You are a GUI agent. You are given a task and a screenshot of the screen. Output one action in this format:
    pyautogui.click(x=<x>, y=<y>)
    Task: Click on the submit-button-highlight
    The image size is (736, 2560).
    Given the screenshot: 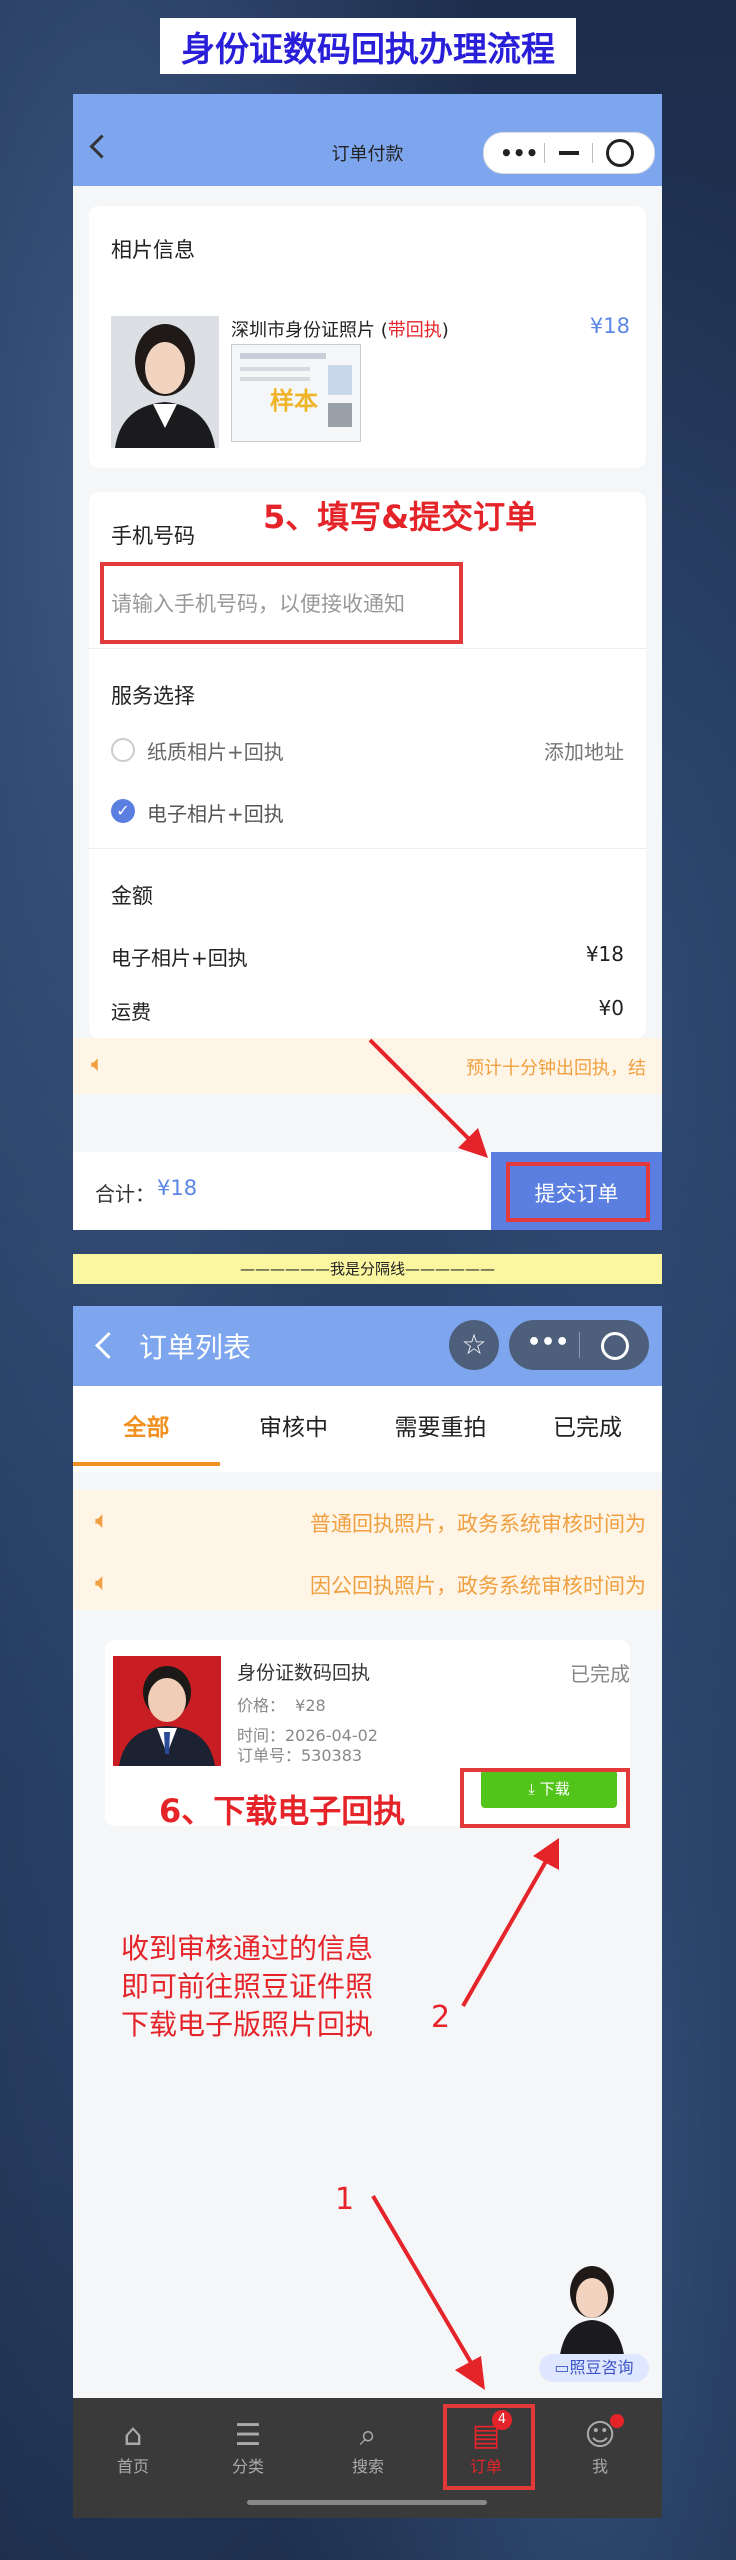 What is the action you would take?
    pyautogui.click(x=578, y=1192)
    